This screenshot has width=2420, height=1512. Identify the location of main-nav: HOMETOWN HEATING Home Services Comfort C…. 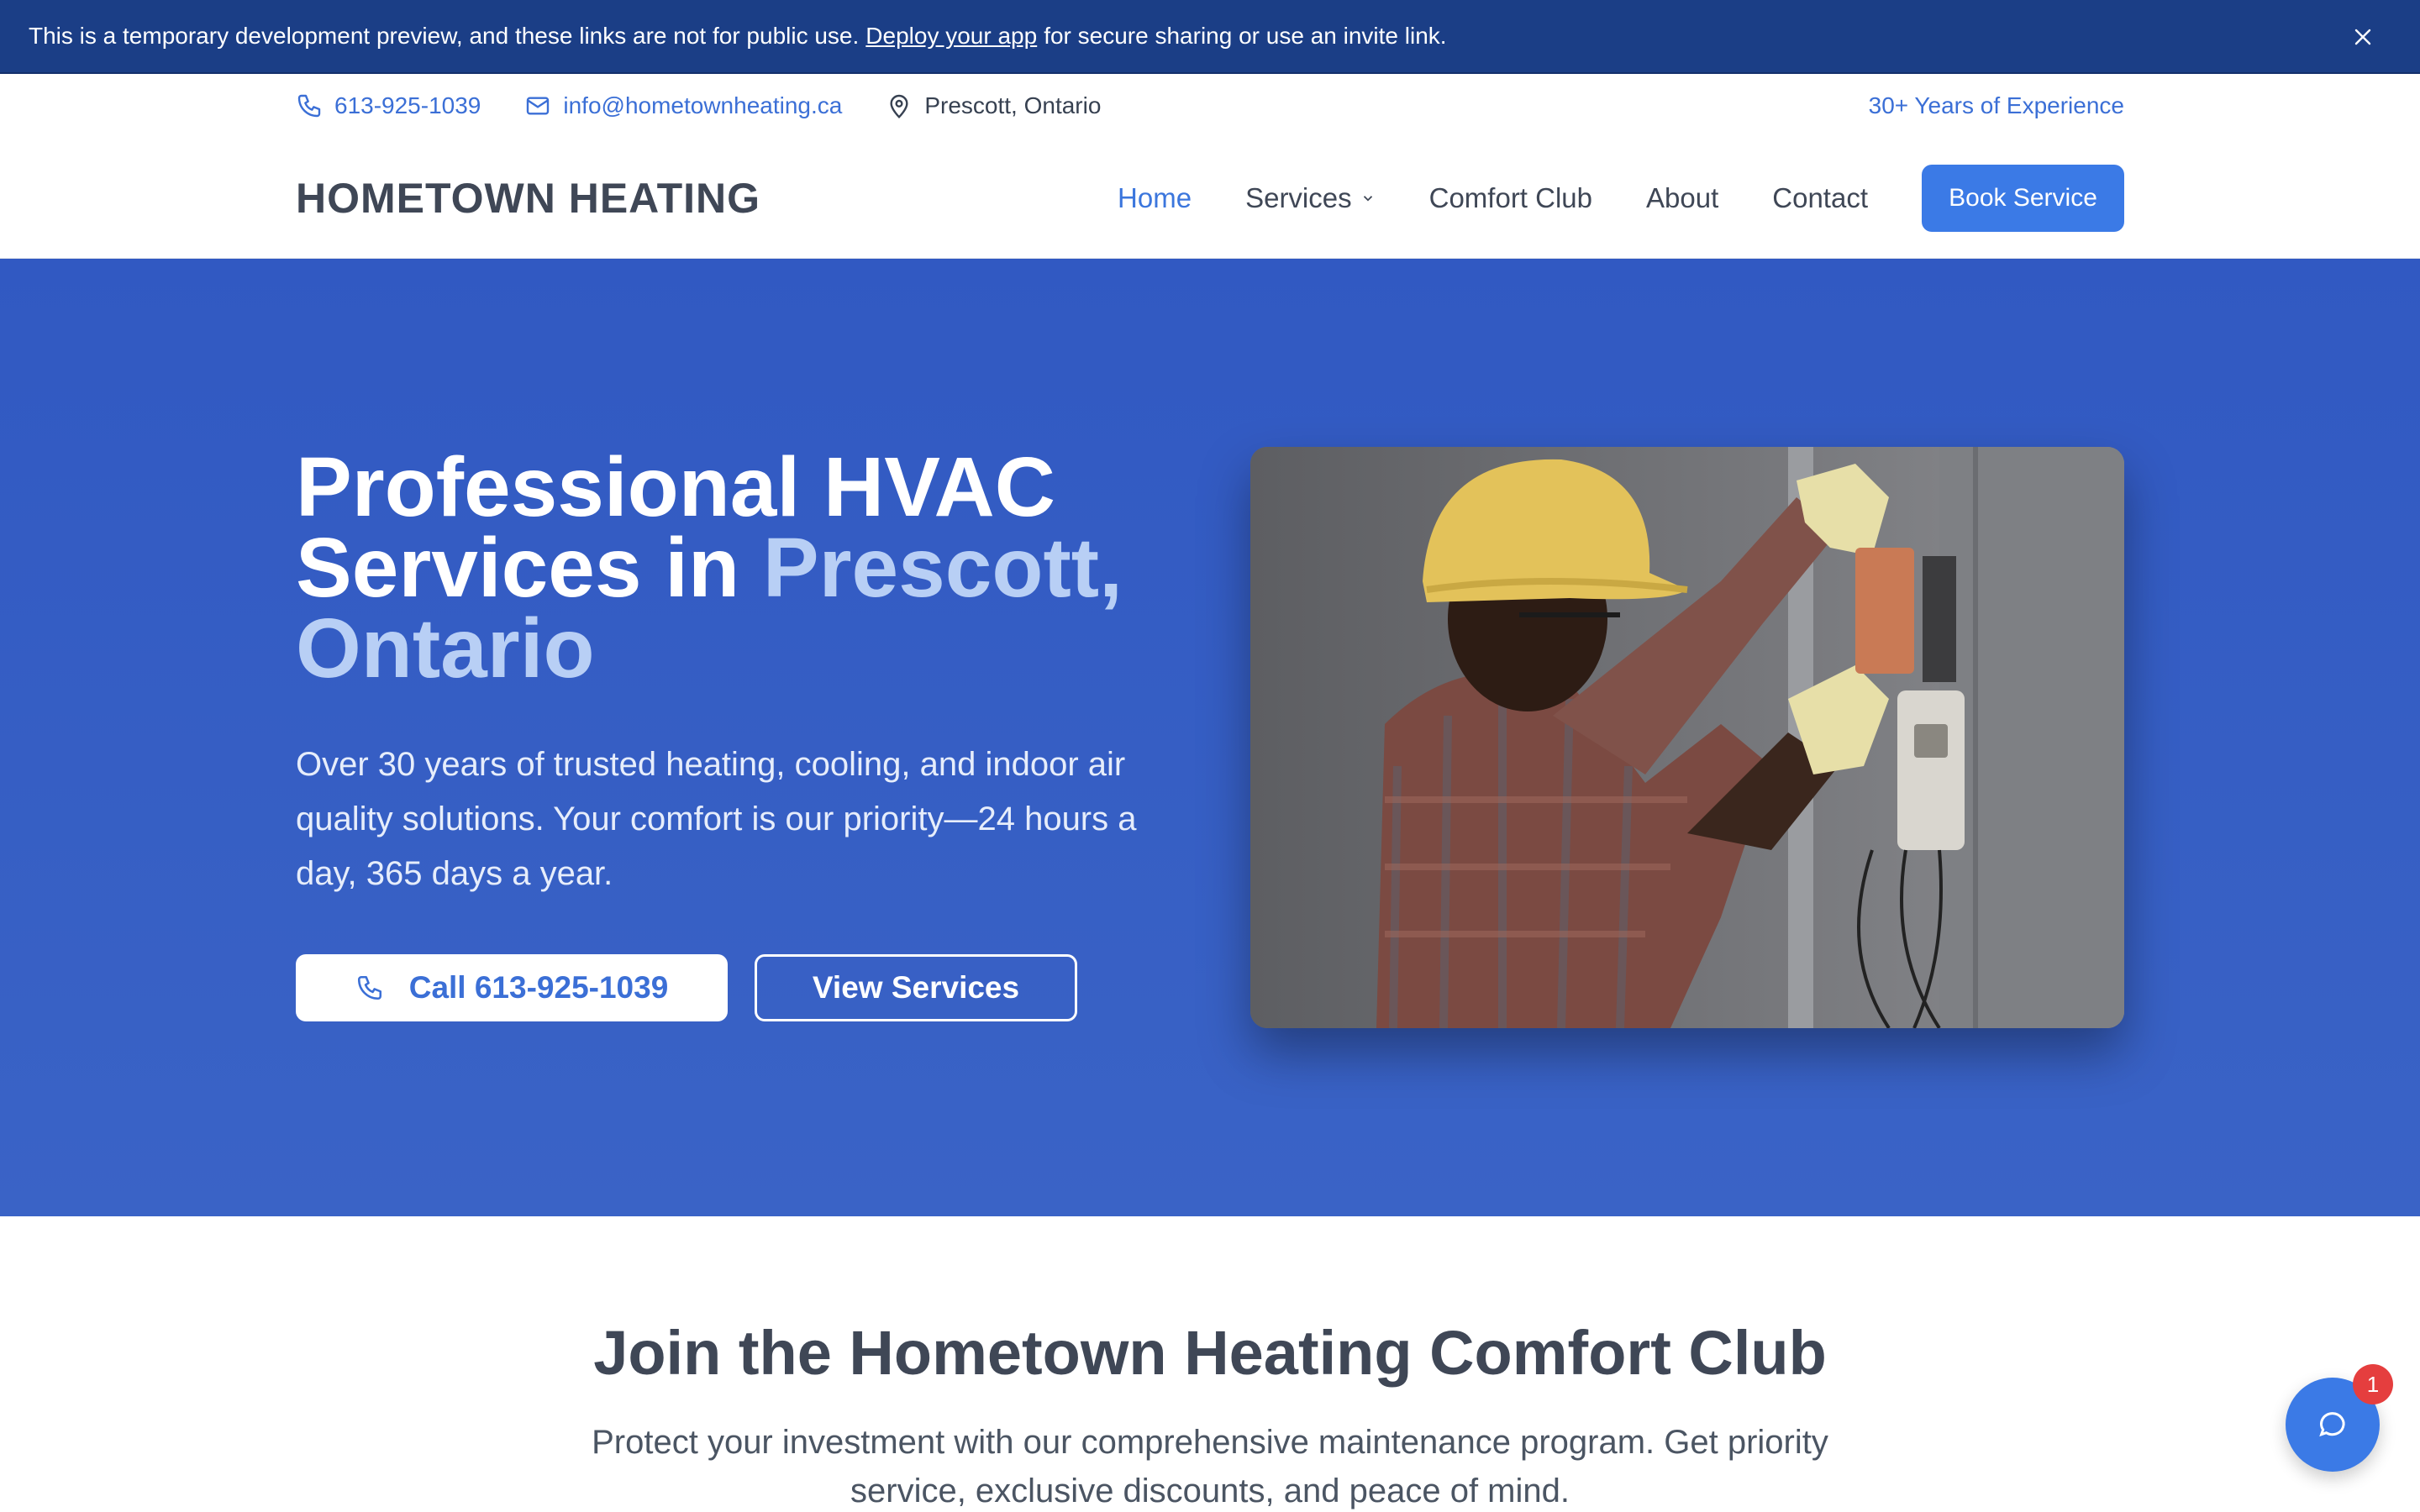
(1210, 198).